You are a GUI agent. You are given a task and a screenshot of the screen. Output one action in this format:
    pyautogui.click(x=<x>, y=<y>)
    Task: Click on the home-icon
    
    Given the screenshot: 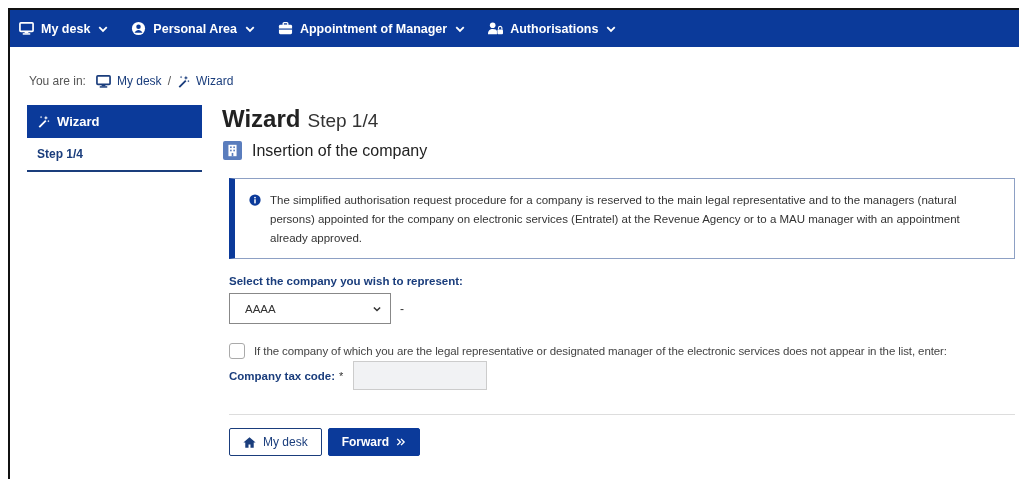 What is the action you would take?
    pyautogui.click(x=249, y=442)
    